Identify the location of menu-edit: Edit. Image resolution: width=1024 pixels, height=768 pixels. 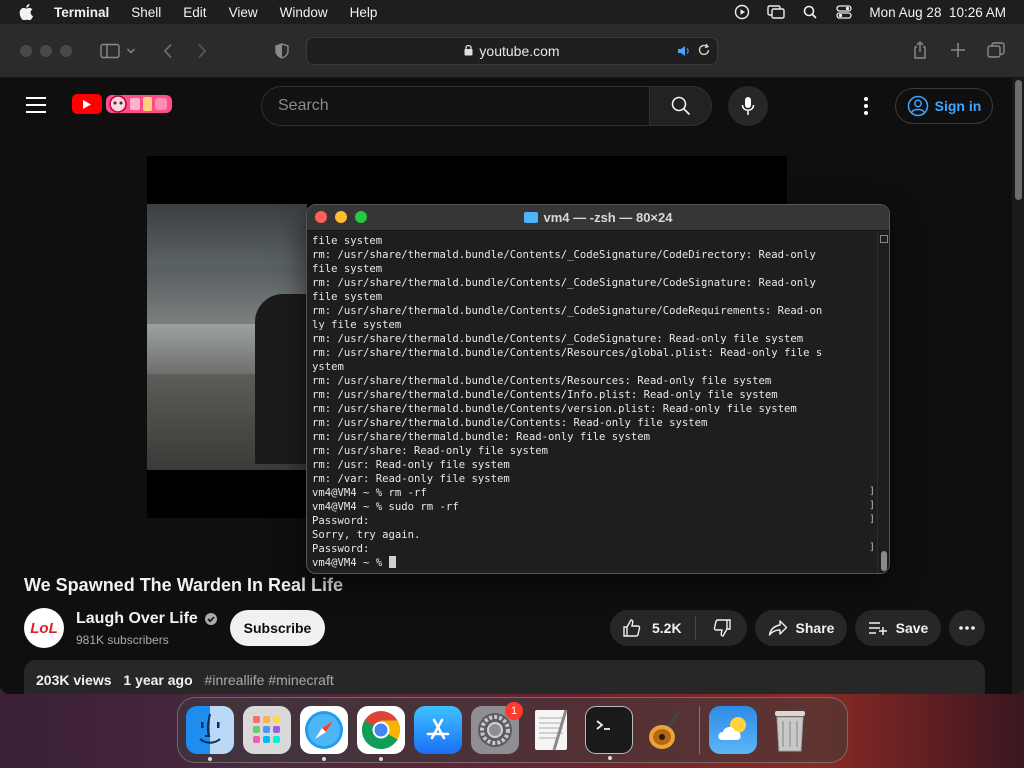
(194, 12).